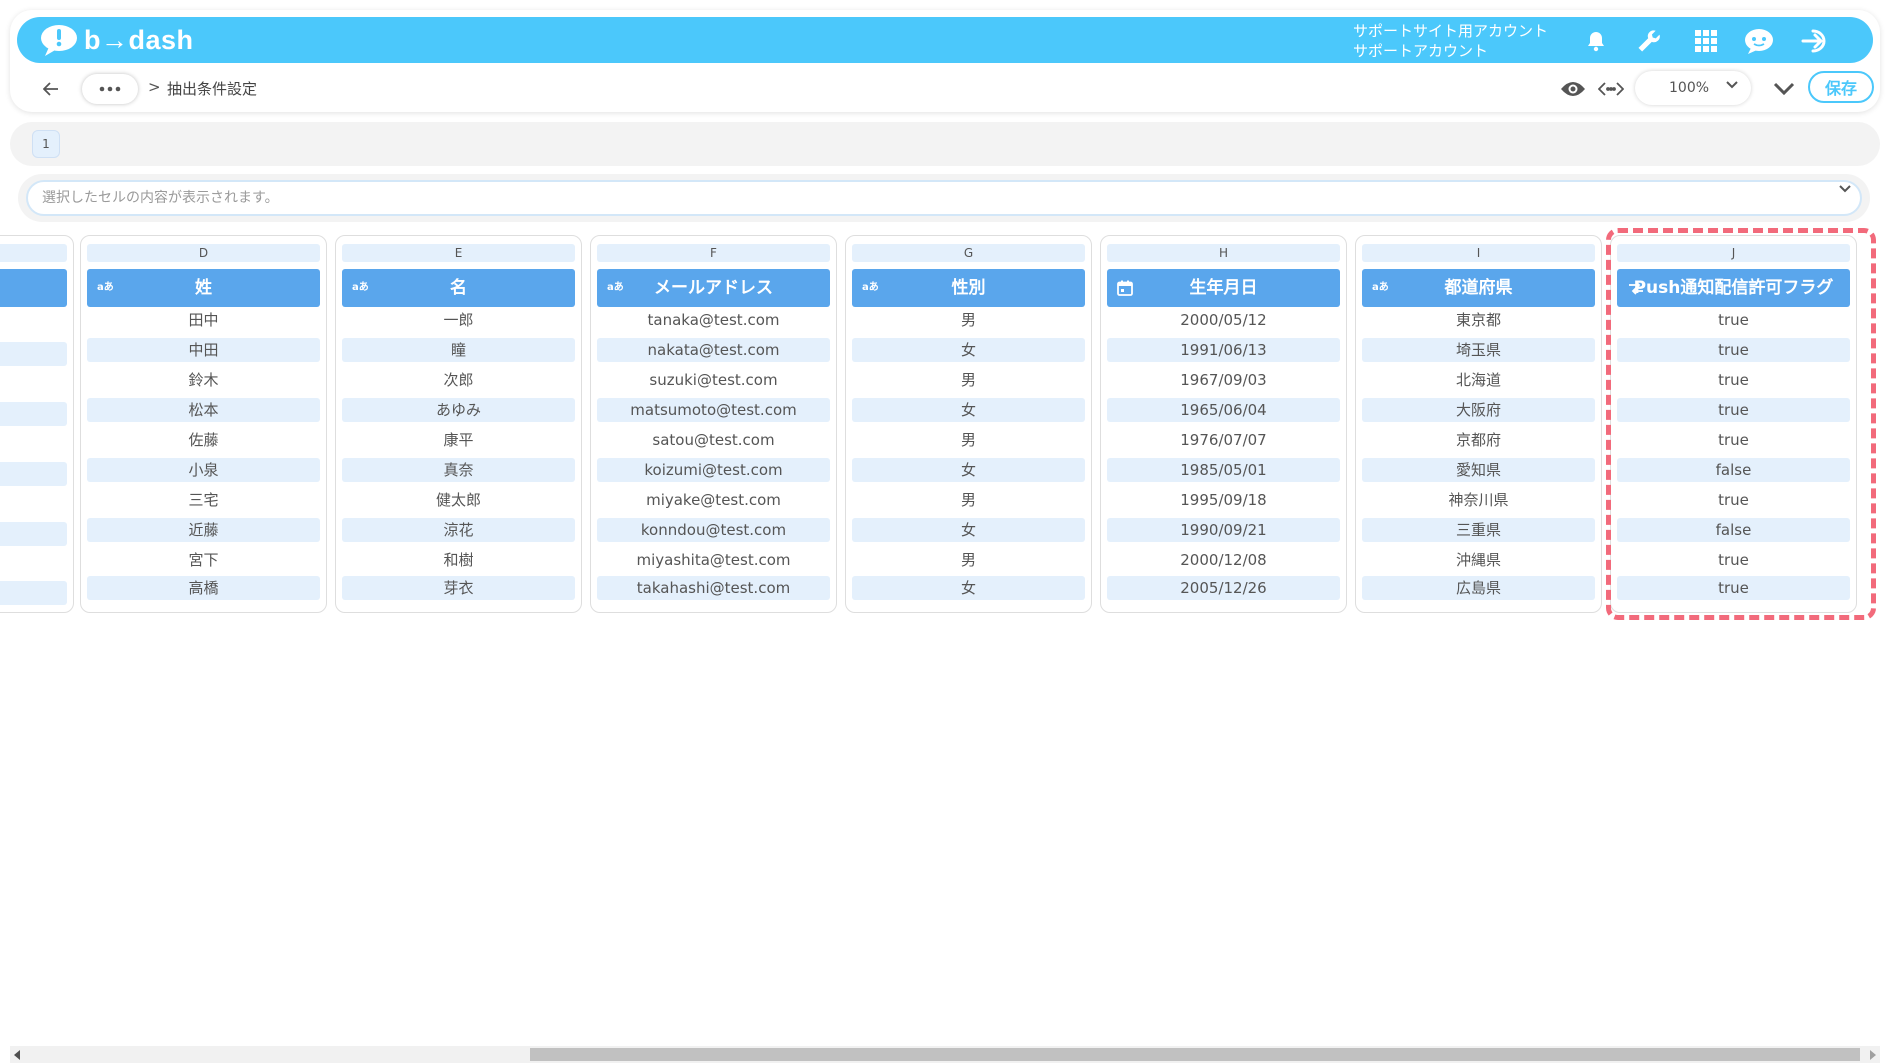 This screenshot has height=1063, width=1890. Describe the element at coordinates (458, 470) in the screenshot. I see `table-cell: 真奈` at that location.